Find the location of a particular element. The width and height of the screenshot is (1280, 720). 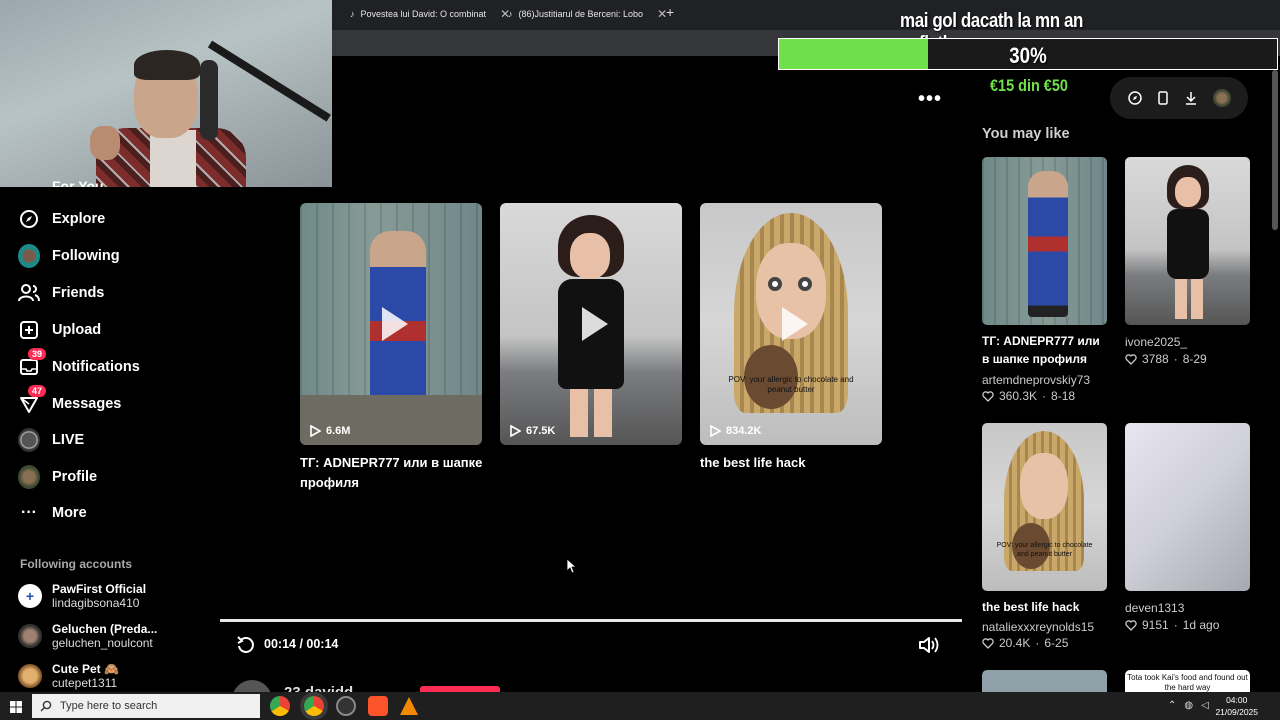

sidebar-item-label: Profile is located at coordinates (75, 477).